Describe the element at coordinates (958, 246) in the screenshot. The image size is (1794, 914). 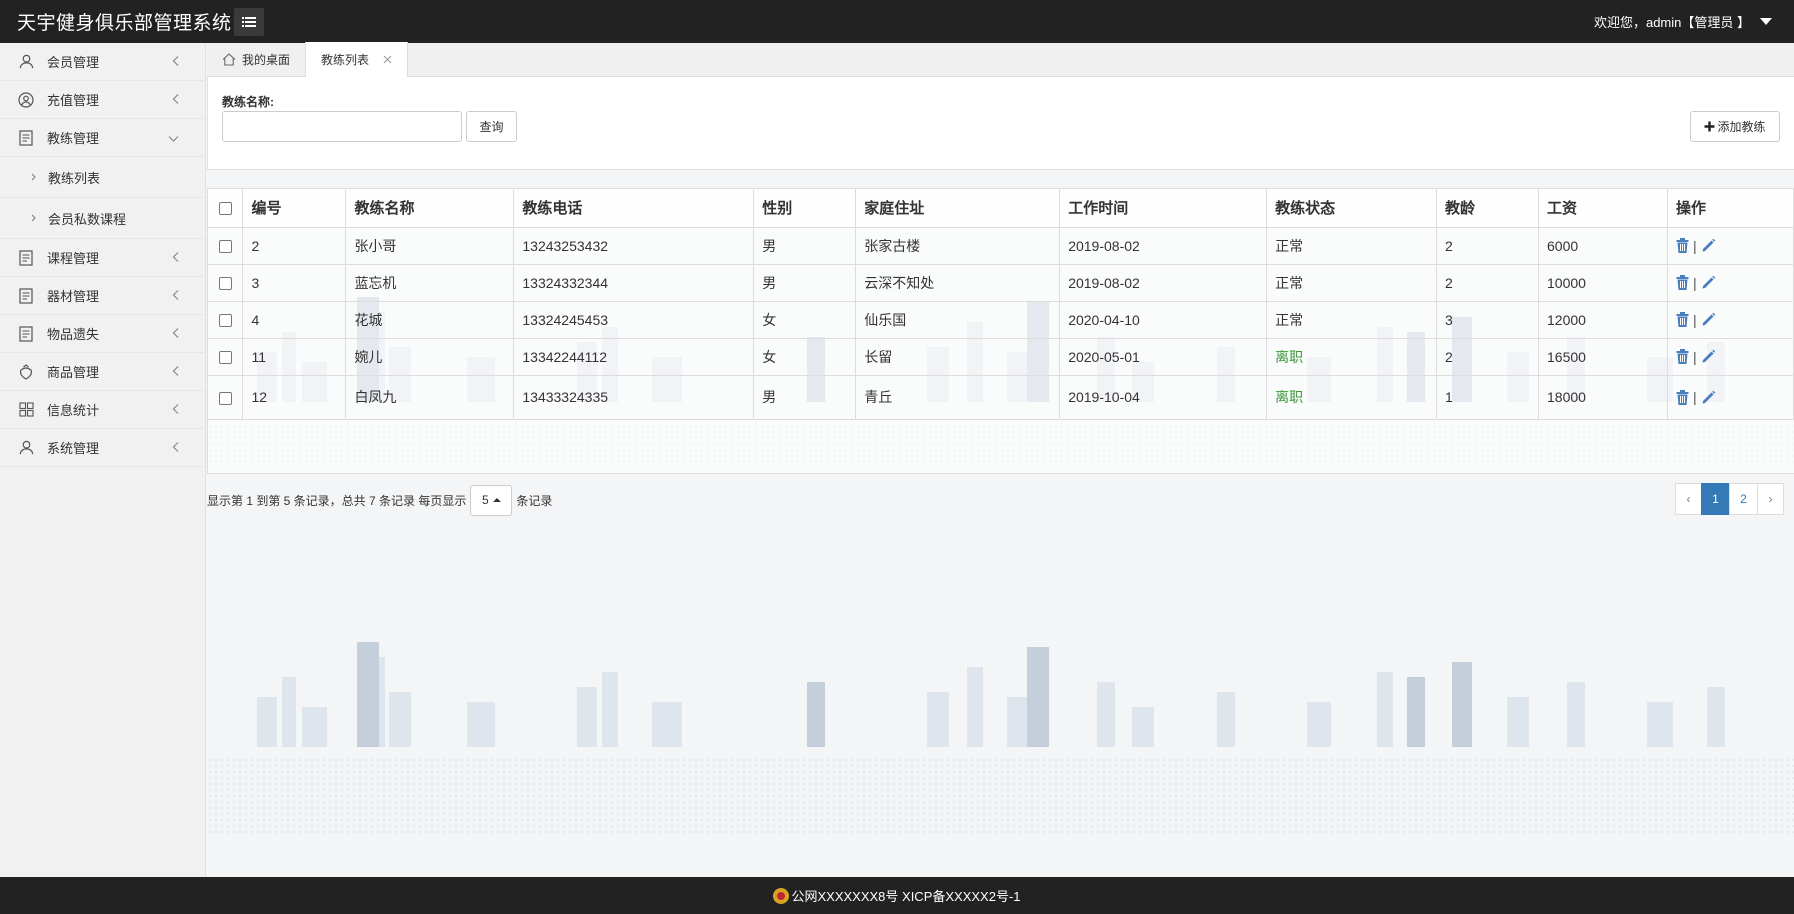
I see `cell-address: 张家古楼` at that location.